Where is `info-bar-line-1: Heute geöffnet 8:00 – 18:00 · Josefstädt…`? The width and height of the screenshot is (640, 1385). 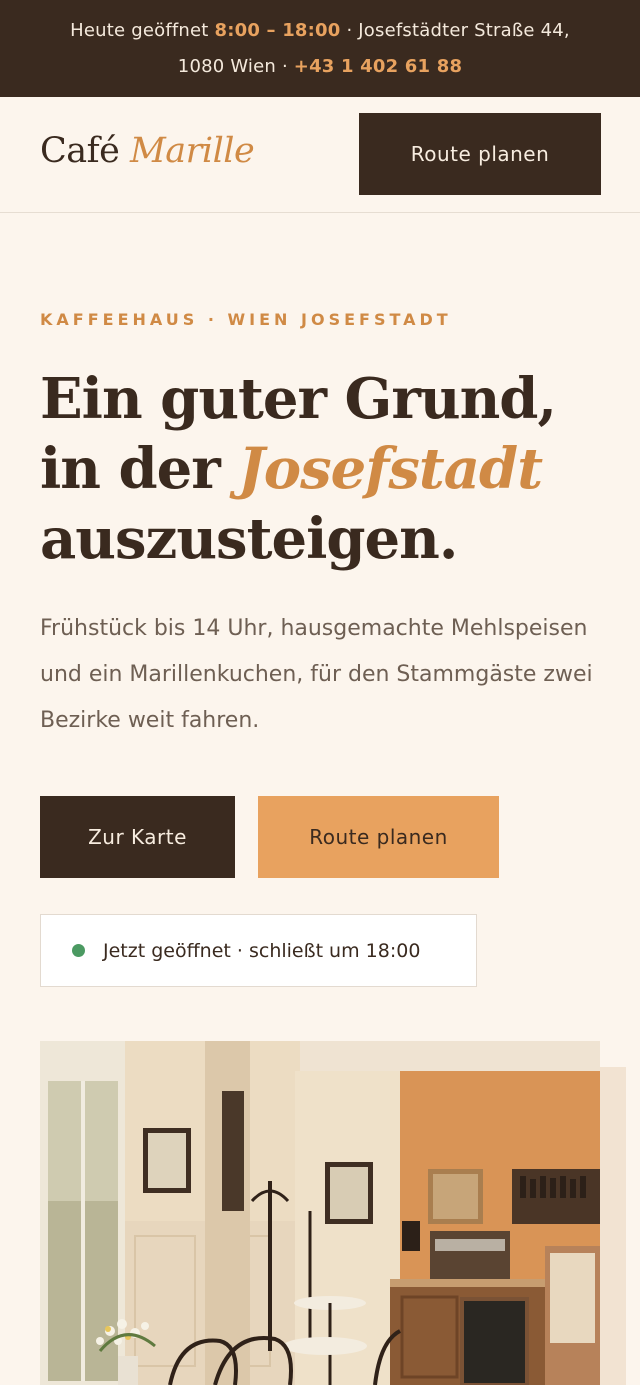 info-bar-line-1: Heute geöffnet 8:00 – 18:00 · Josefstädt… is located at coordinates (320, 31).